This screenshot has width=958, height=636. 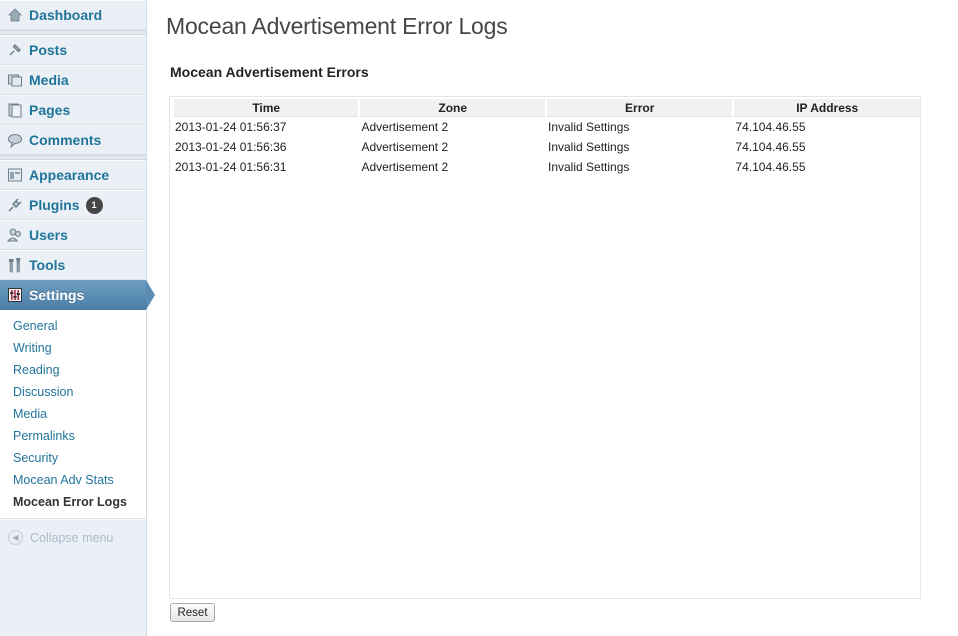 I want to click on sidebar-item-plugins: Plugins 1, so click(x=73, y=205).